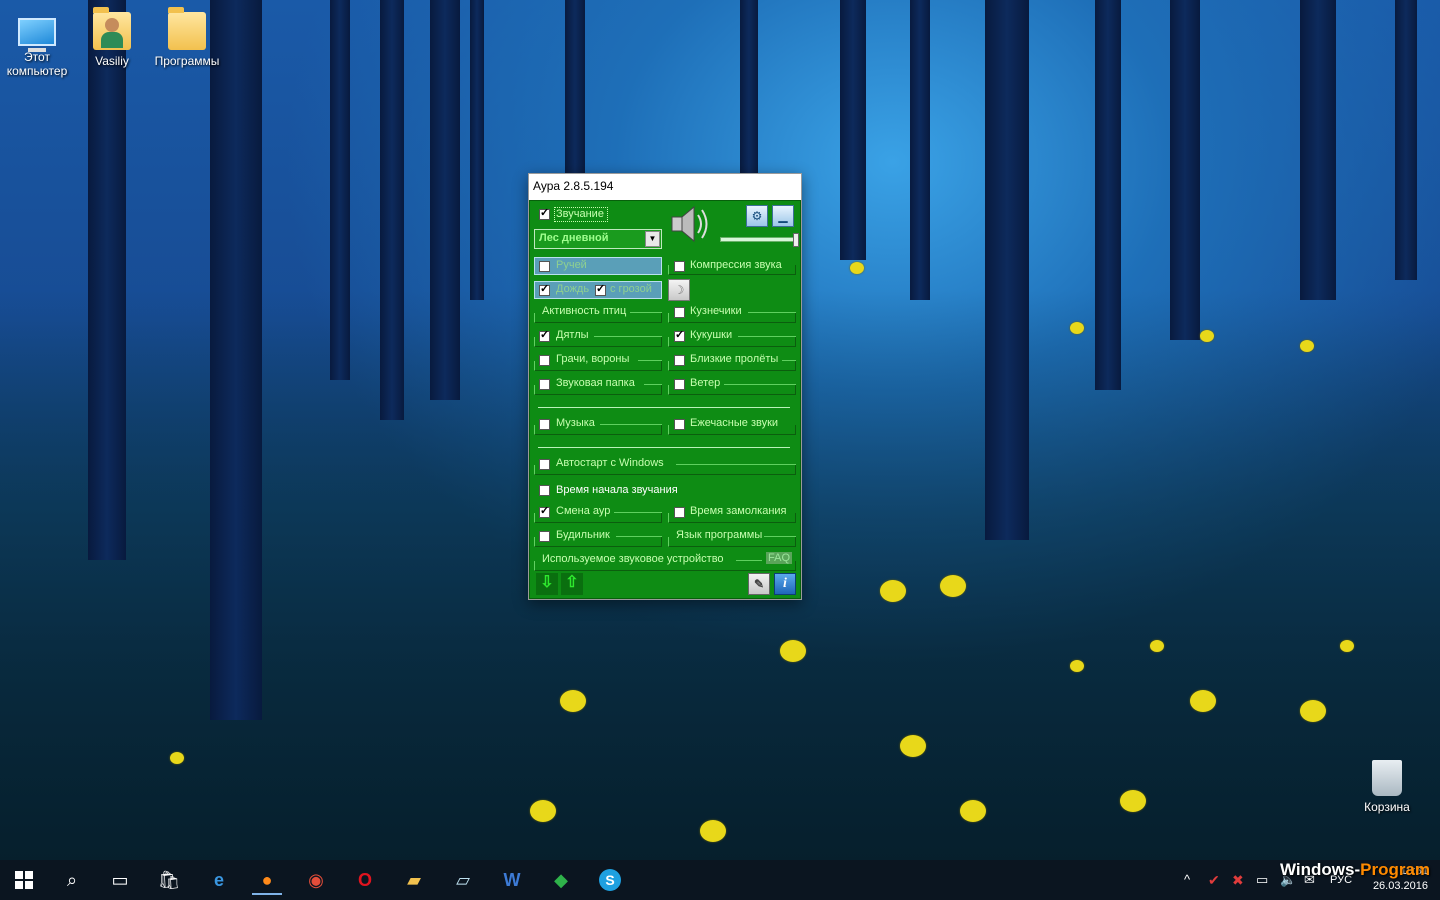 The height and width of the screenshot is (900, 1440). What do you see at coordinates (544, 289) in the screenshot?
I see `rain-checkbox` at bounding box center [544, 289].